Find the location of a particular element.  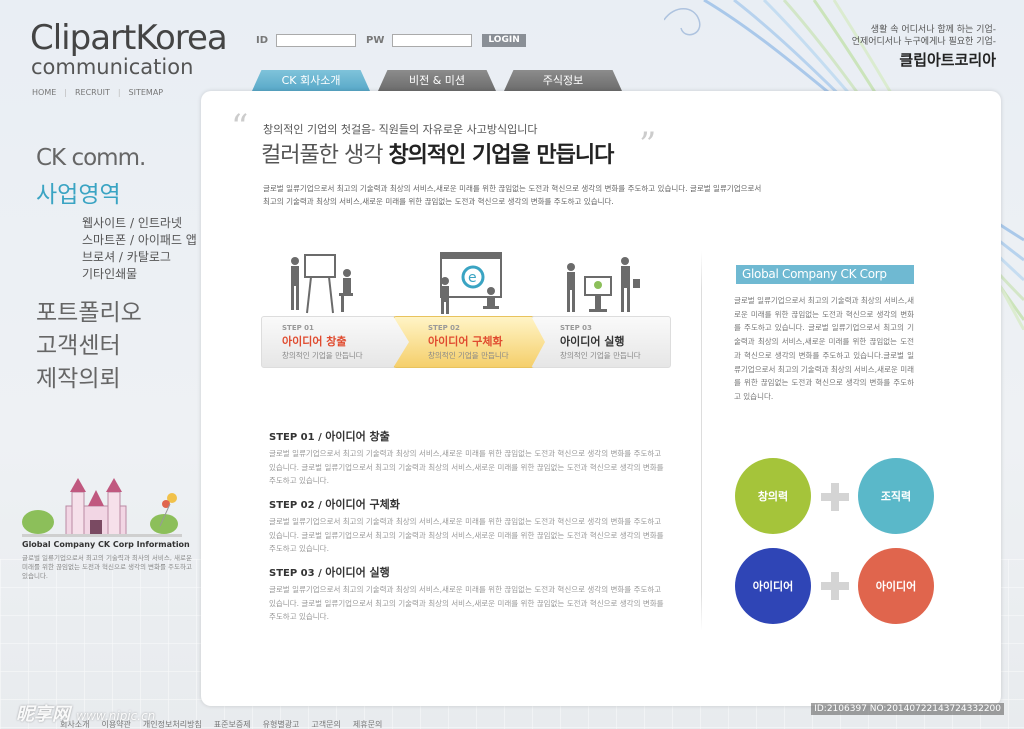

info-title: Global Company CK Corp Information is located at coordinates (106, 544).